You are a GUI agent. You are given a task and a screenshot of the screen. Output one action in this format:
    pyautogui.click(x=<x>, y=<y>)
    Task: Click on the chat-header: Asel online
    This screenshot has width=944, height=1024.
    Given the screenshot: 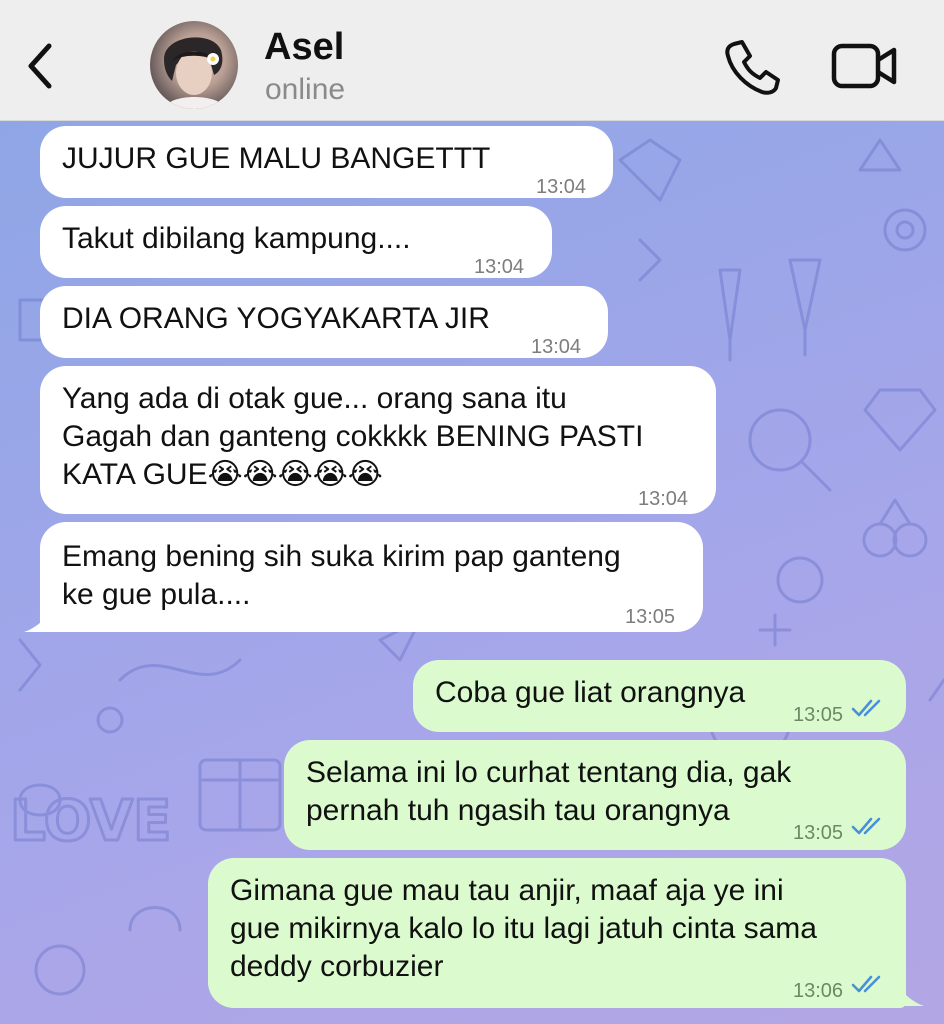 What is the action you would take?
    pyautogui.click(x=472, y=60)
    